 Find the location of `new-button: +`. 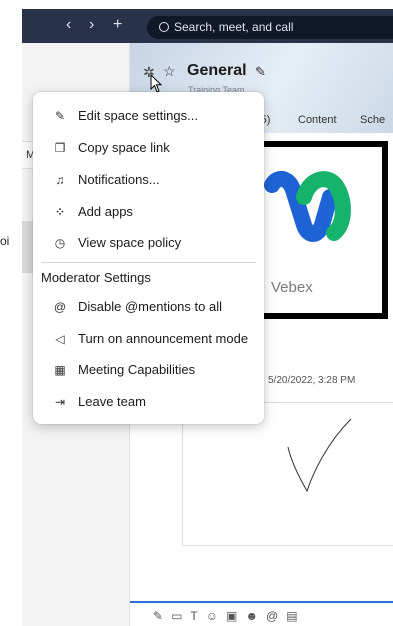

new-button: + is located at coordinates (117, 25).